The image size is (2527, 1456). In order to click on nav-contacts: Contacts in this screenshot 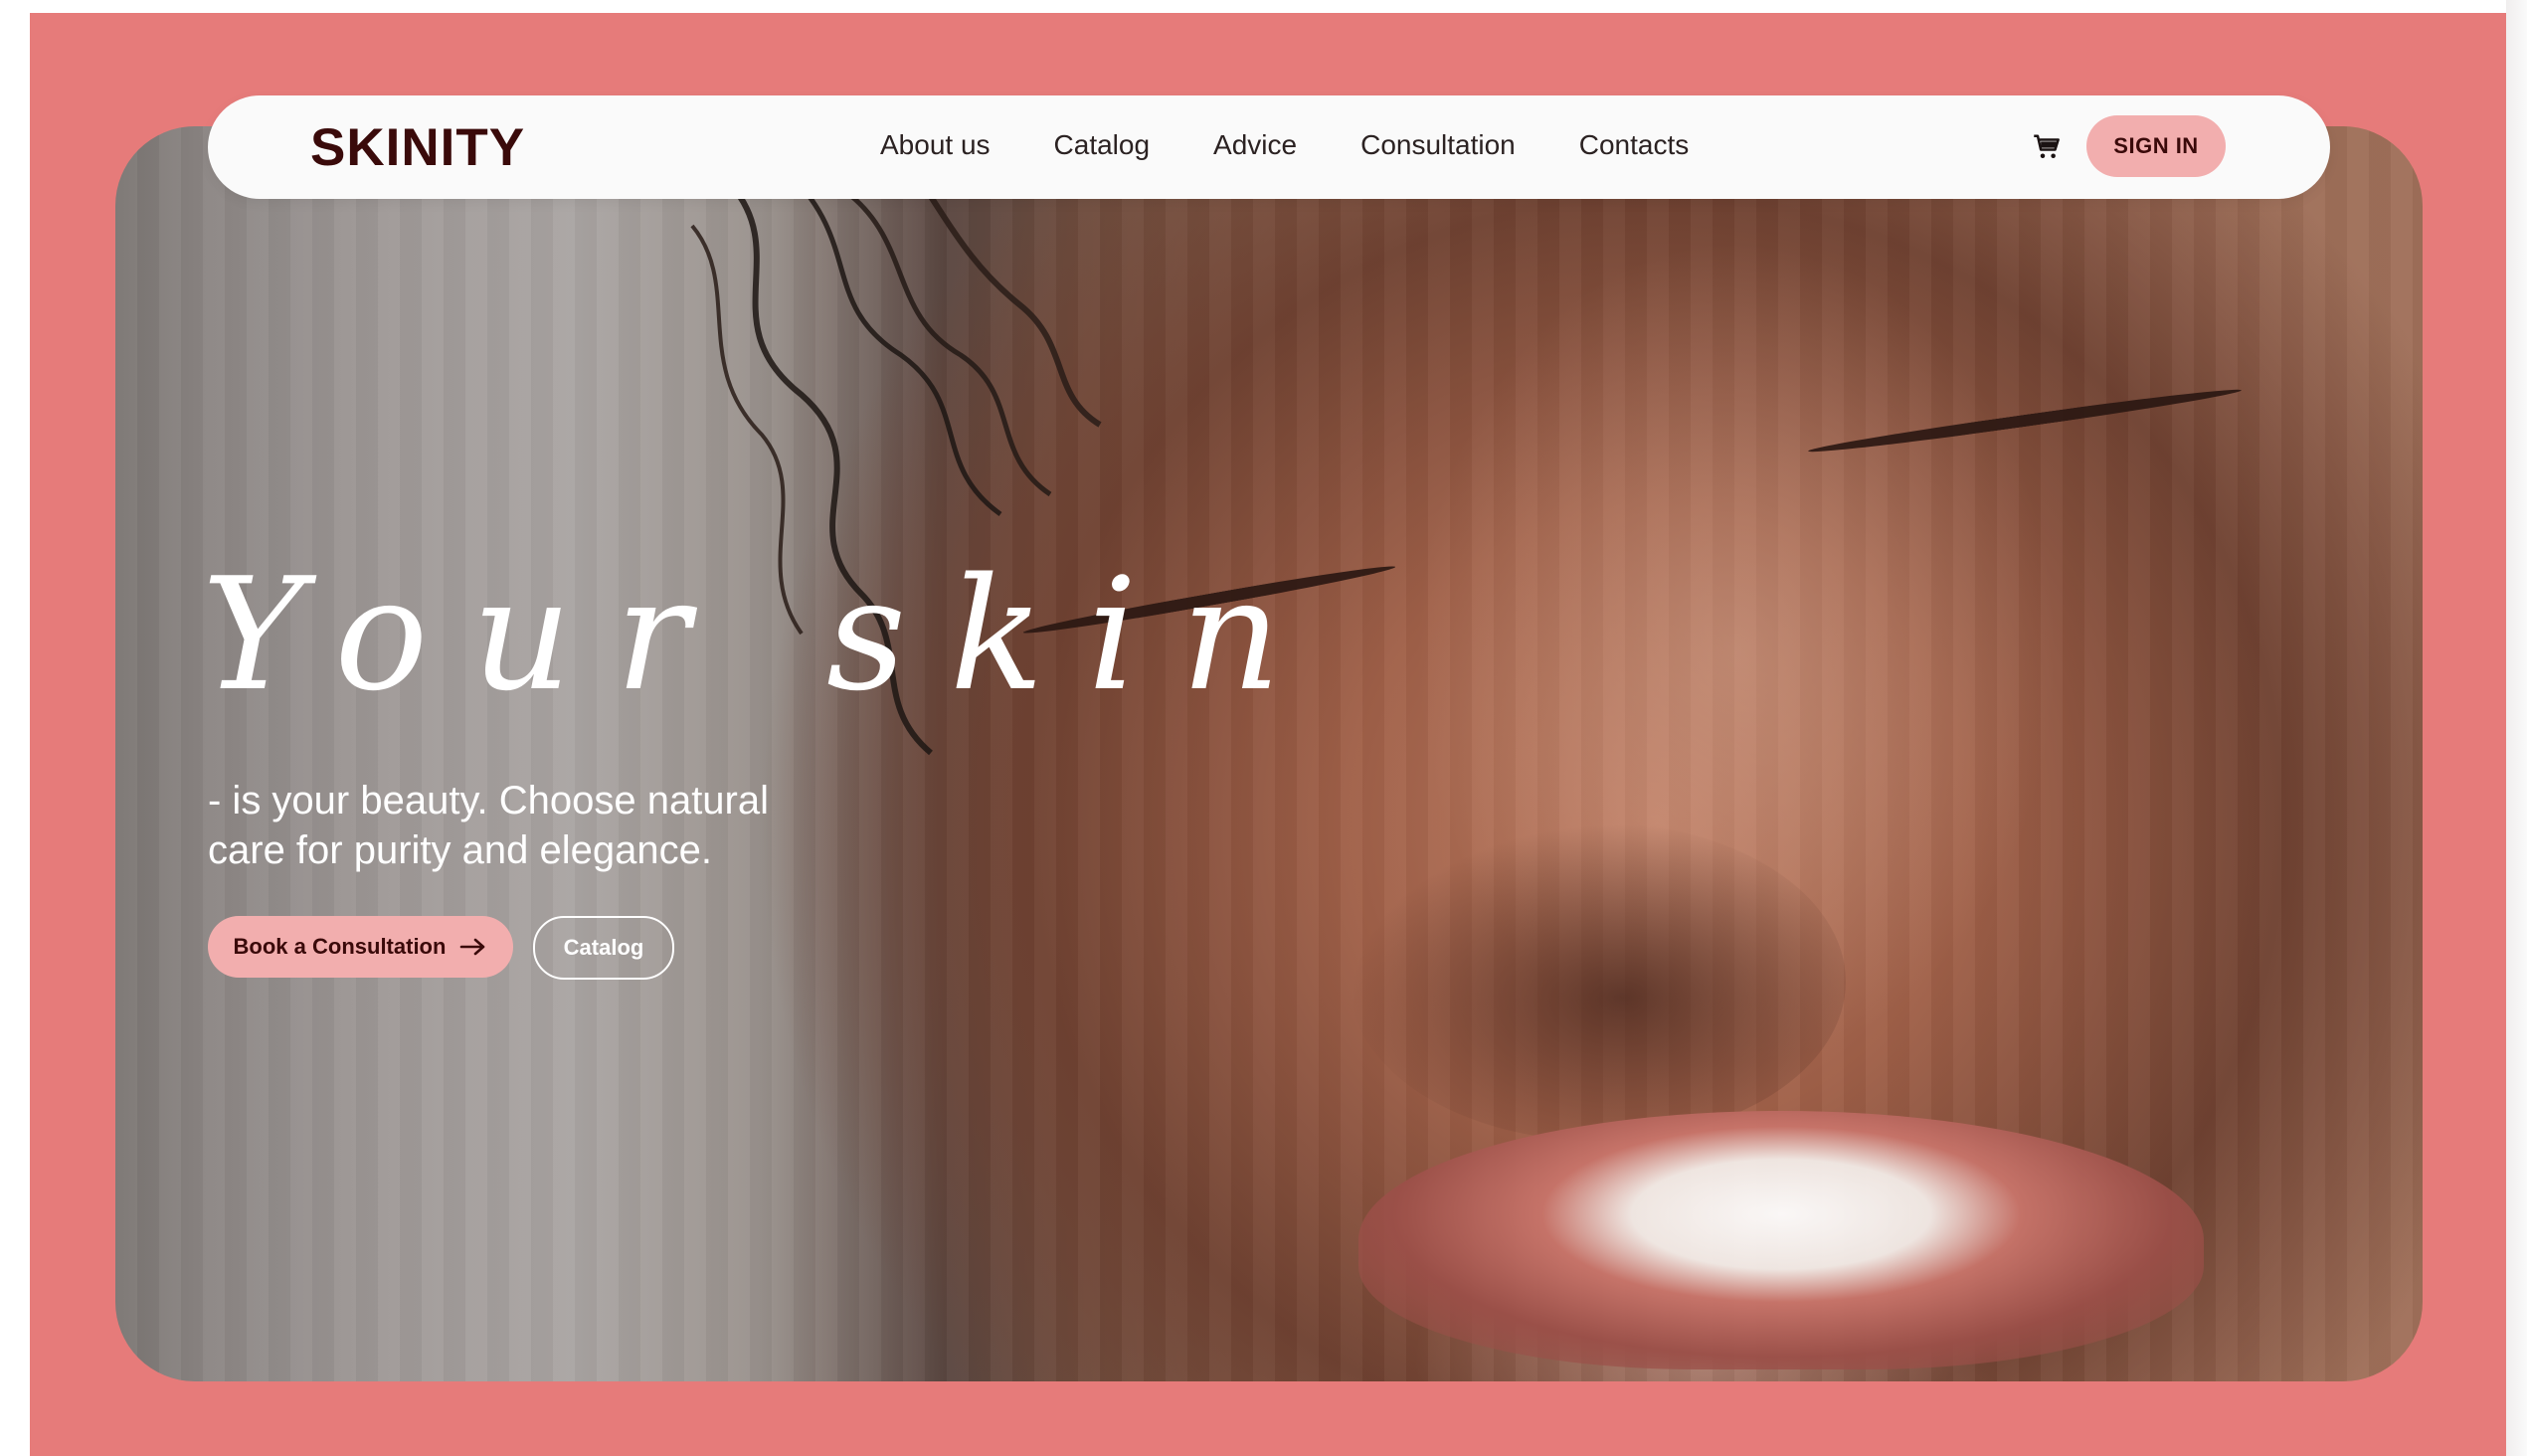, I will do `click(1634, 145)`.